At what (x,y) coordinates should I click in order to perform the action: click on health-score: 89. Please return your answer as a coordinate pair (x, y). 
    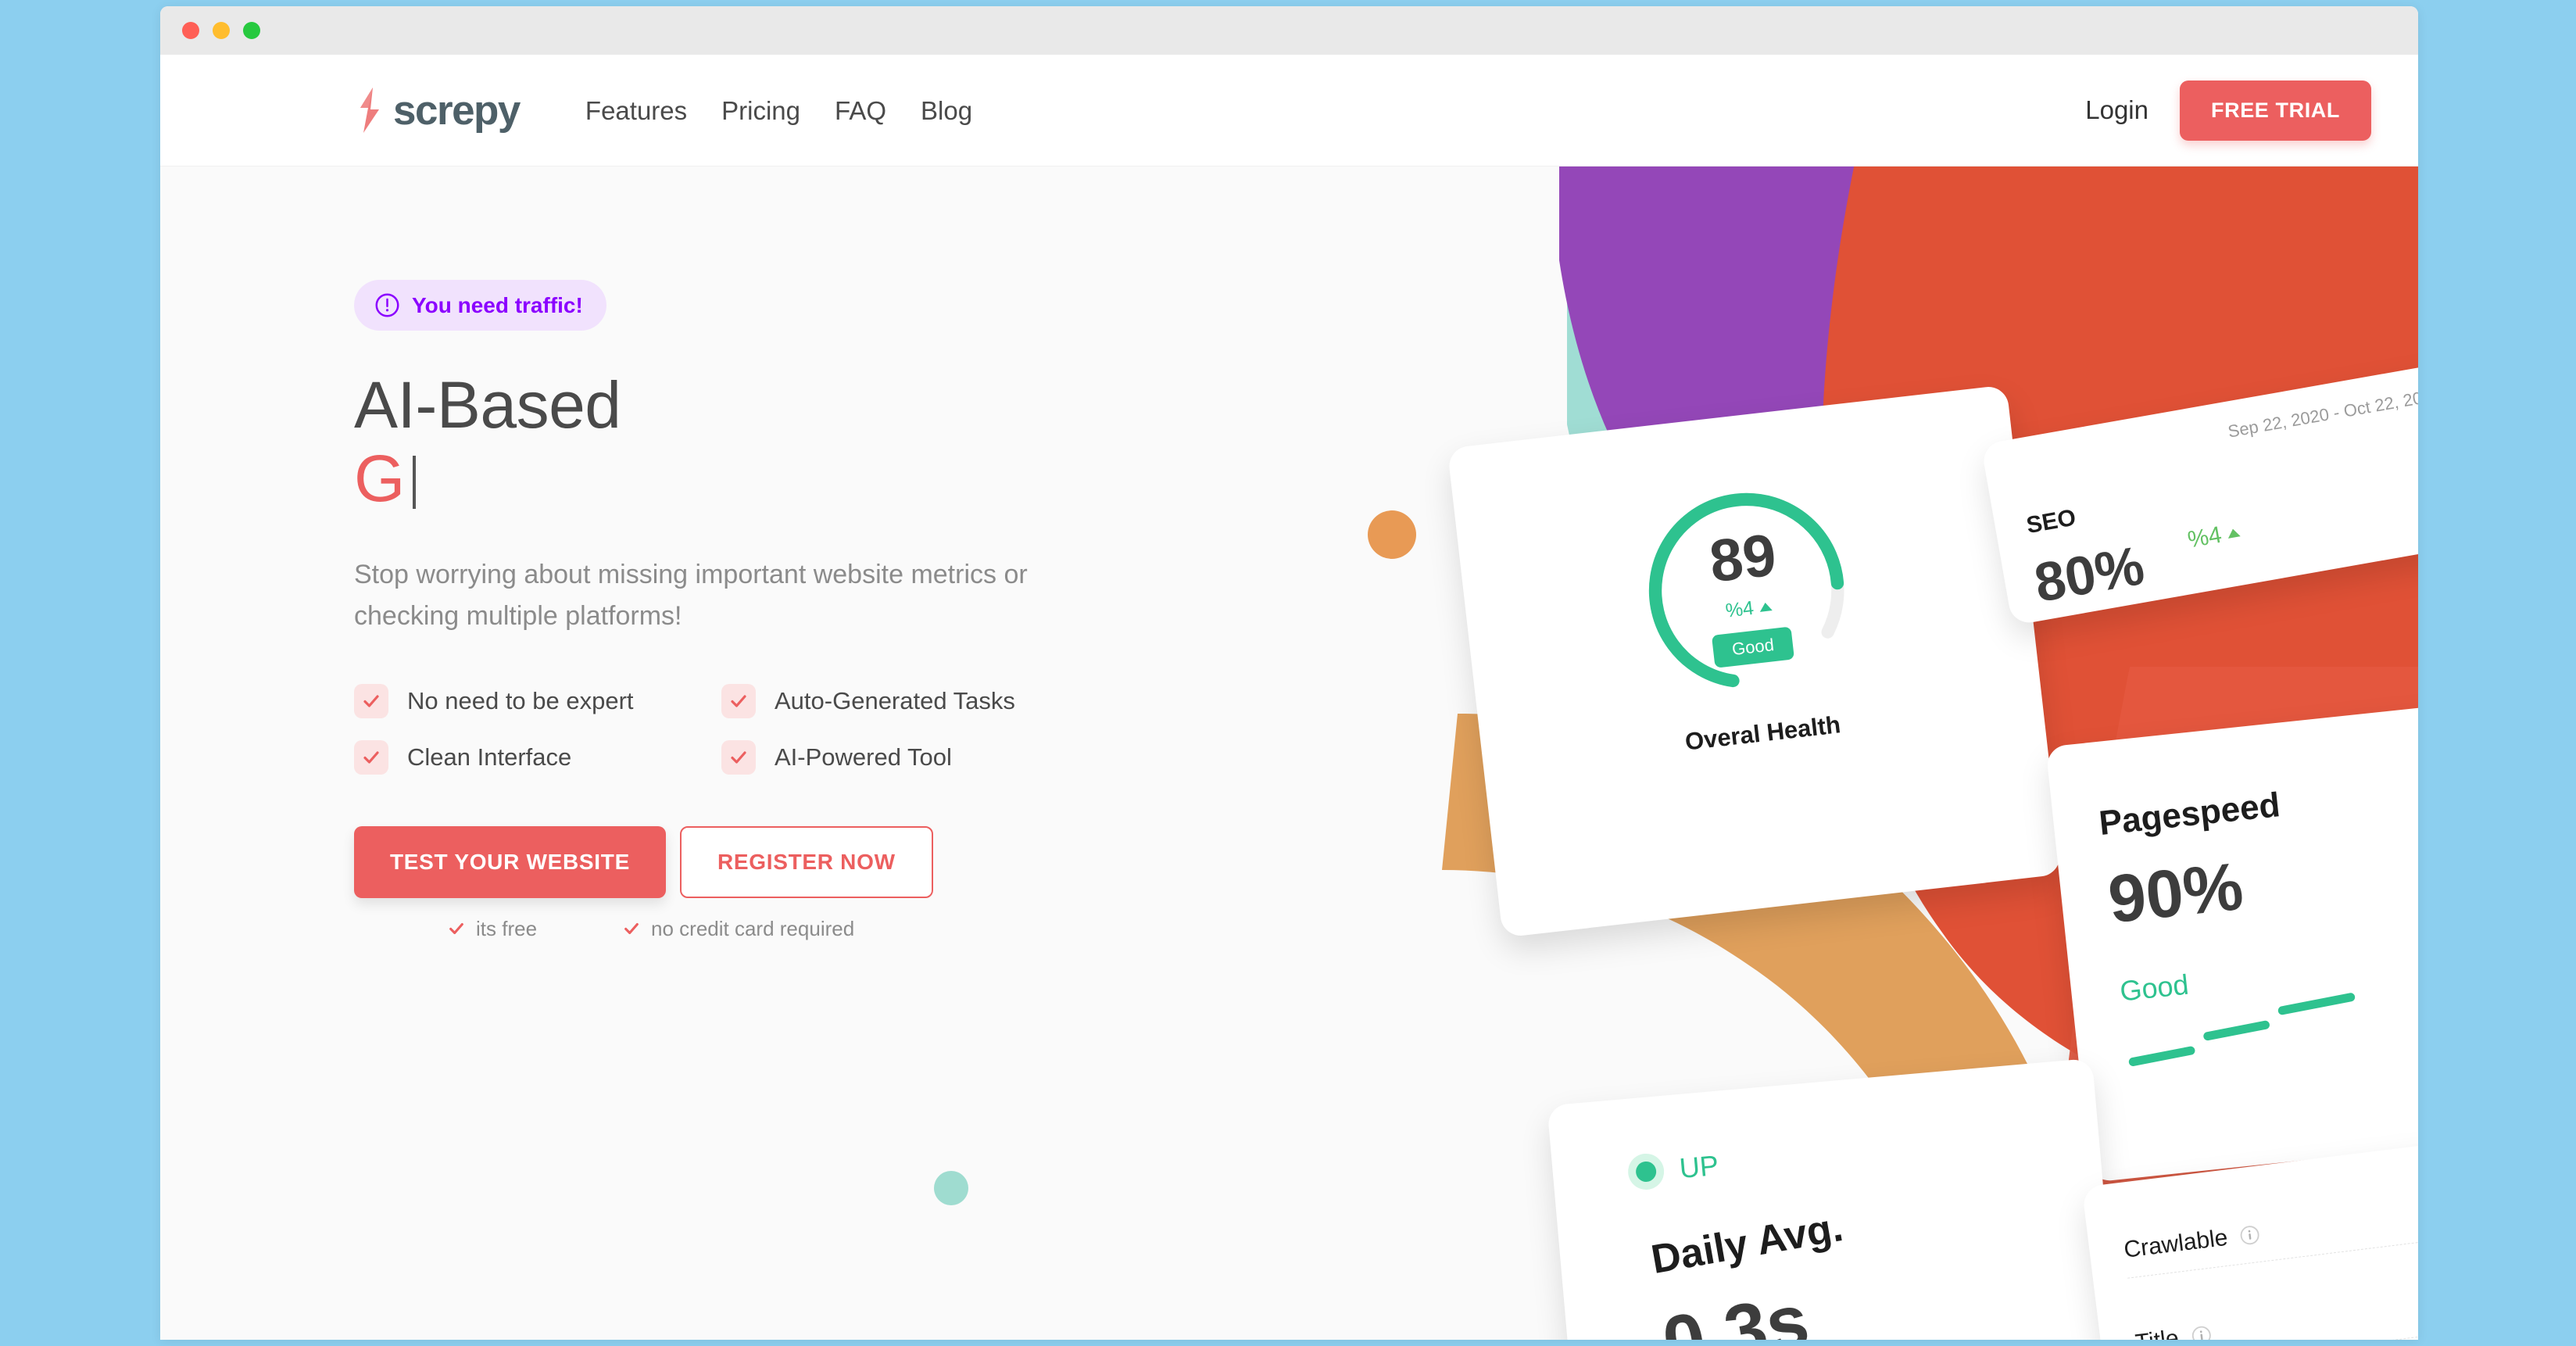
    Looking at the image, I should click on (1743, 558).